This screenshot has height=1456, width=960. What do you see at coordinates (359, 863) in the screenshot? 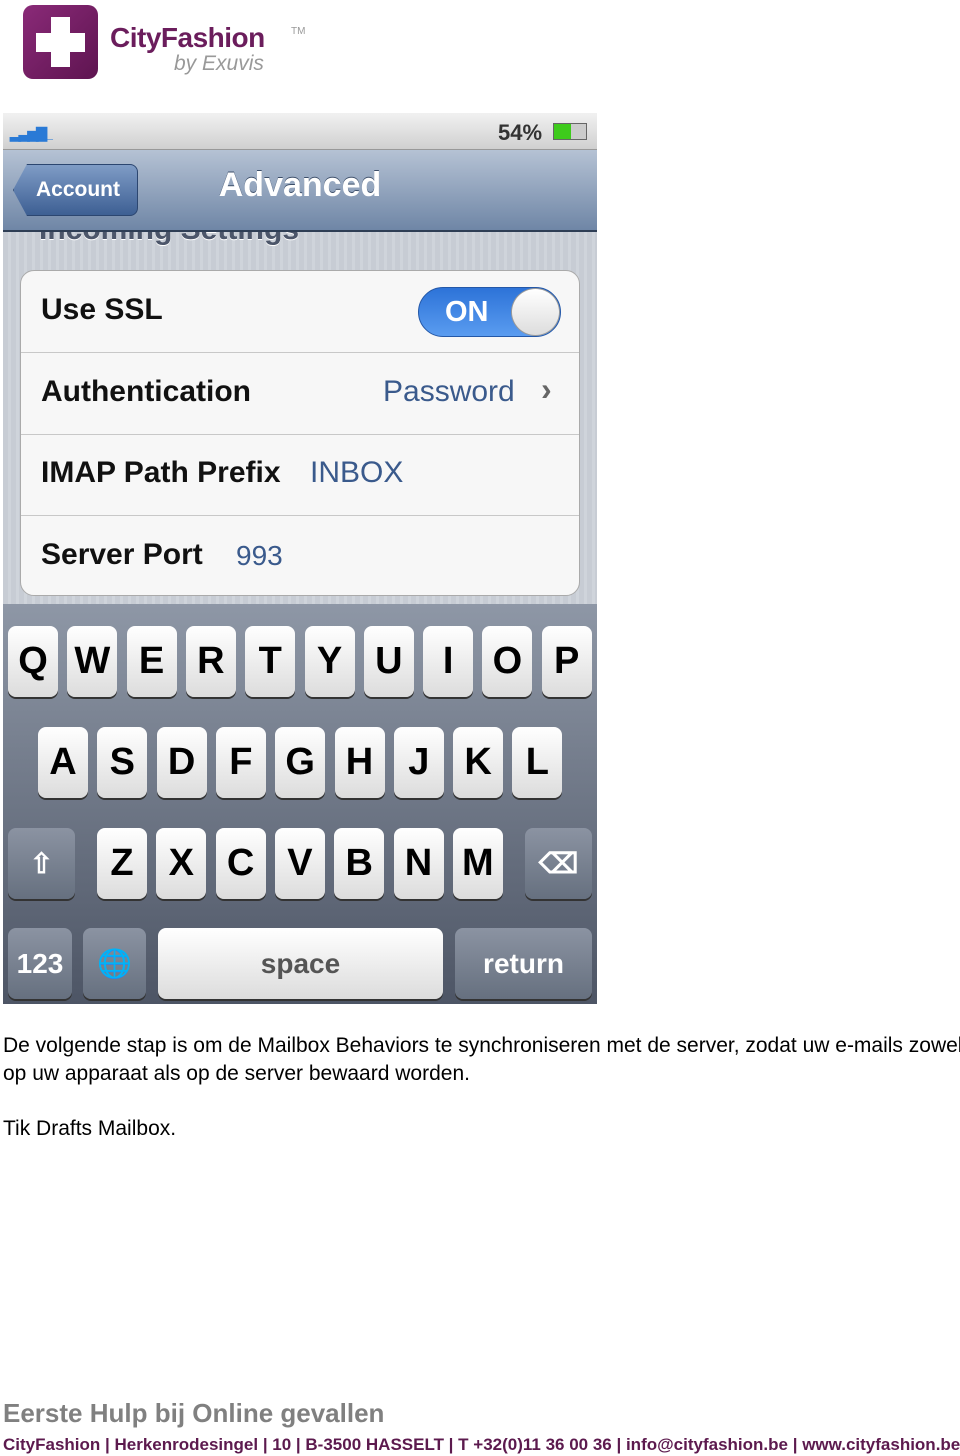
I see `key-b: B` at bounding box center [359, 863].